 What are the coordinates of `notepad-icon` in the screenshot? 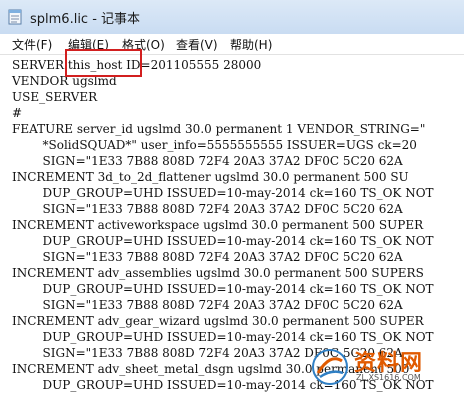 It's located at (15, 17).